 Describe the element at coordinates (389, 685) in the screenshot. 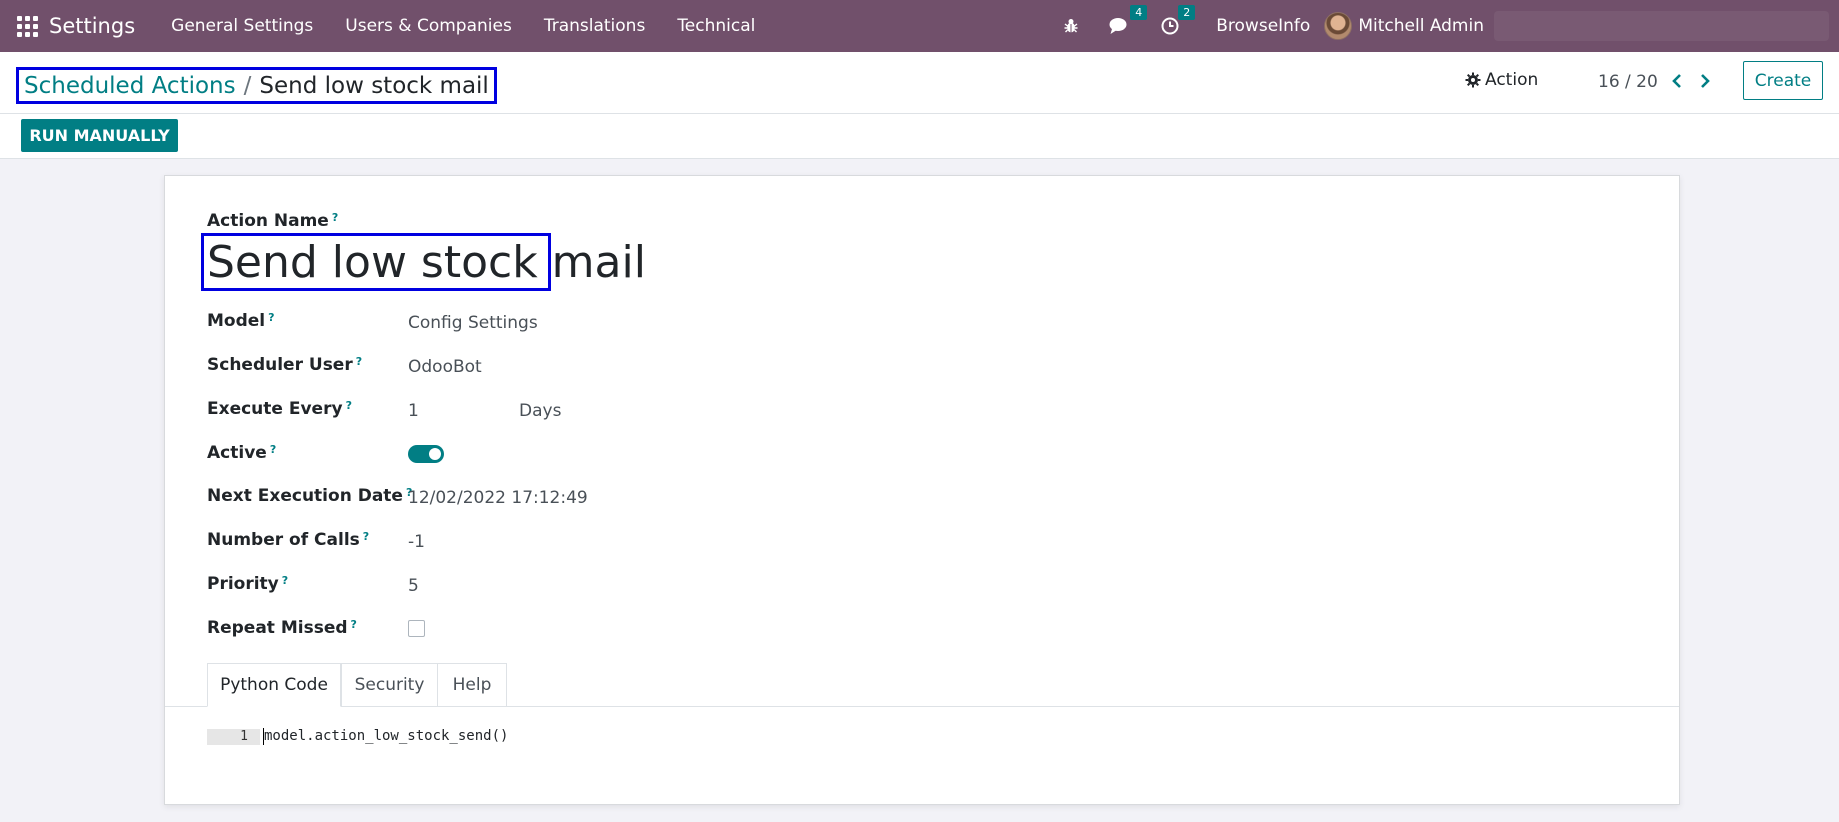

I see `tab-security: Security` at that location.